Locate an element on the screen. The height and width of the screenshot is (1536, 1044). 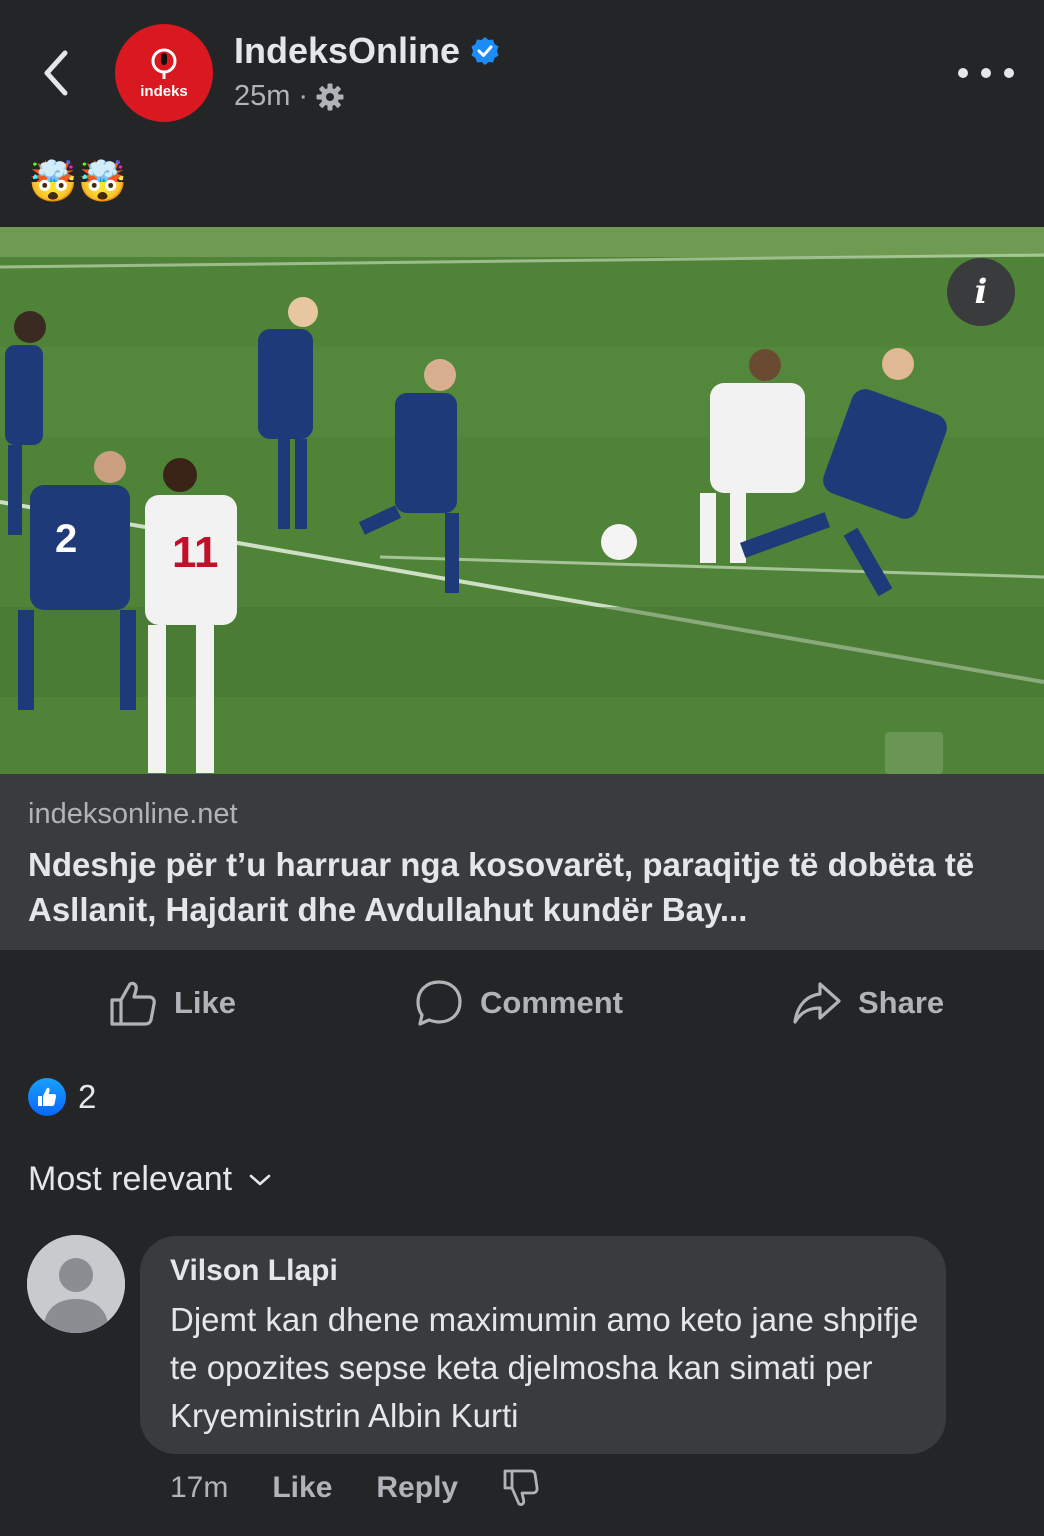
page-name: IndeksOnline is located at coordinates (347, 51).